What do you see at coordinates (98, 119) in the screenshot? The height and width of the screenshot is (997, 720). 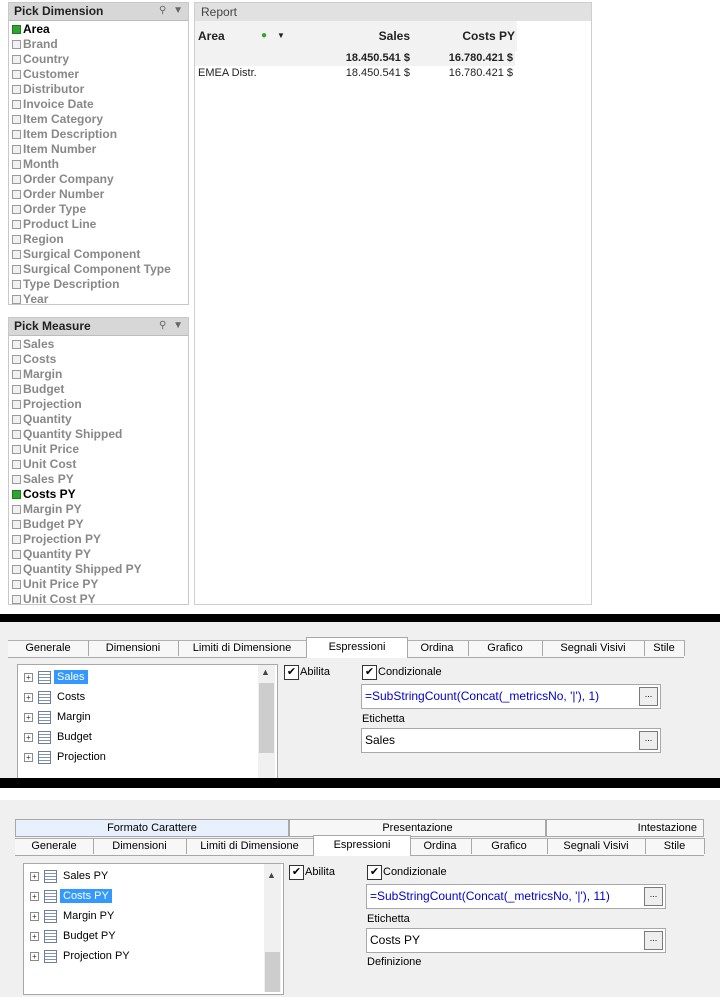 I see `list-item: Item Category` at bounding box center [98, 119].